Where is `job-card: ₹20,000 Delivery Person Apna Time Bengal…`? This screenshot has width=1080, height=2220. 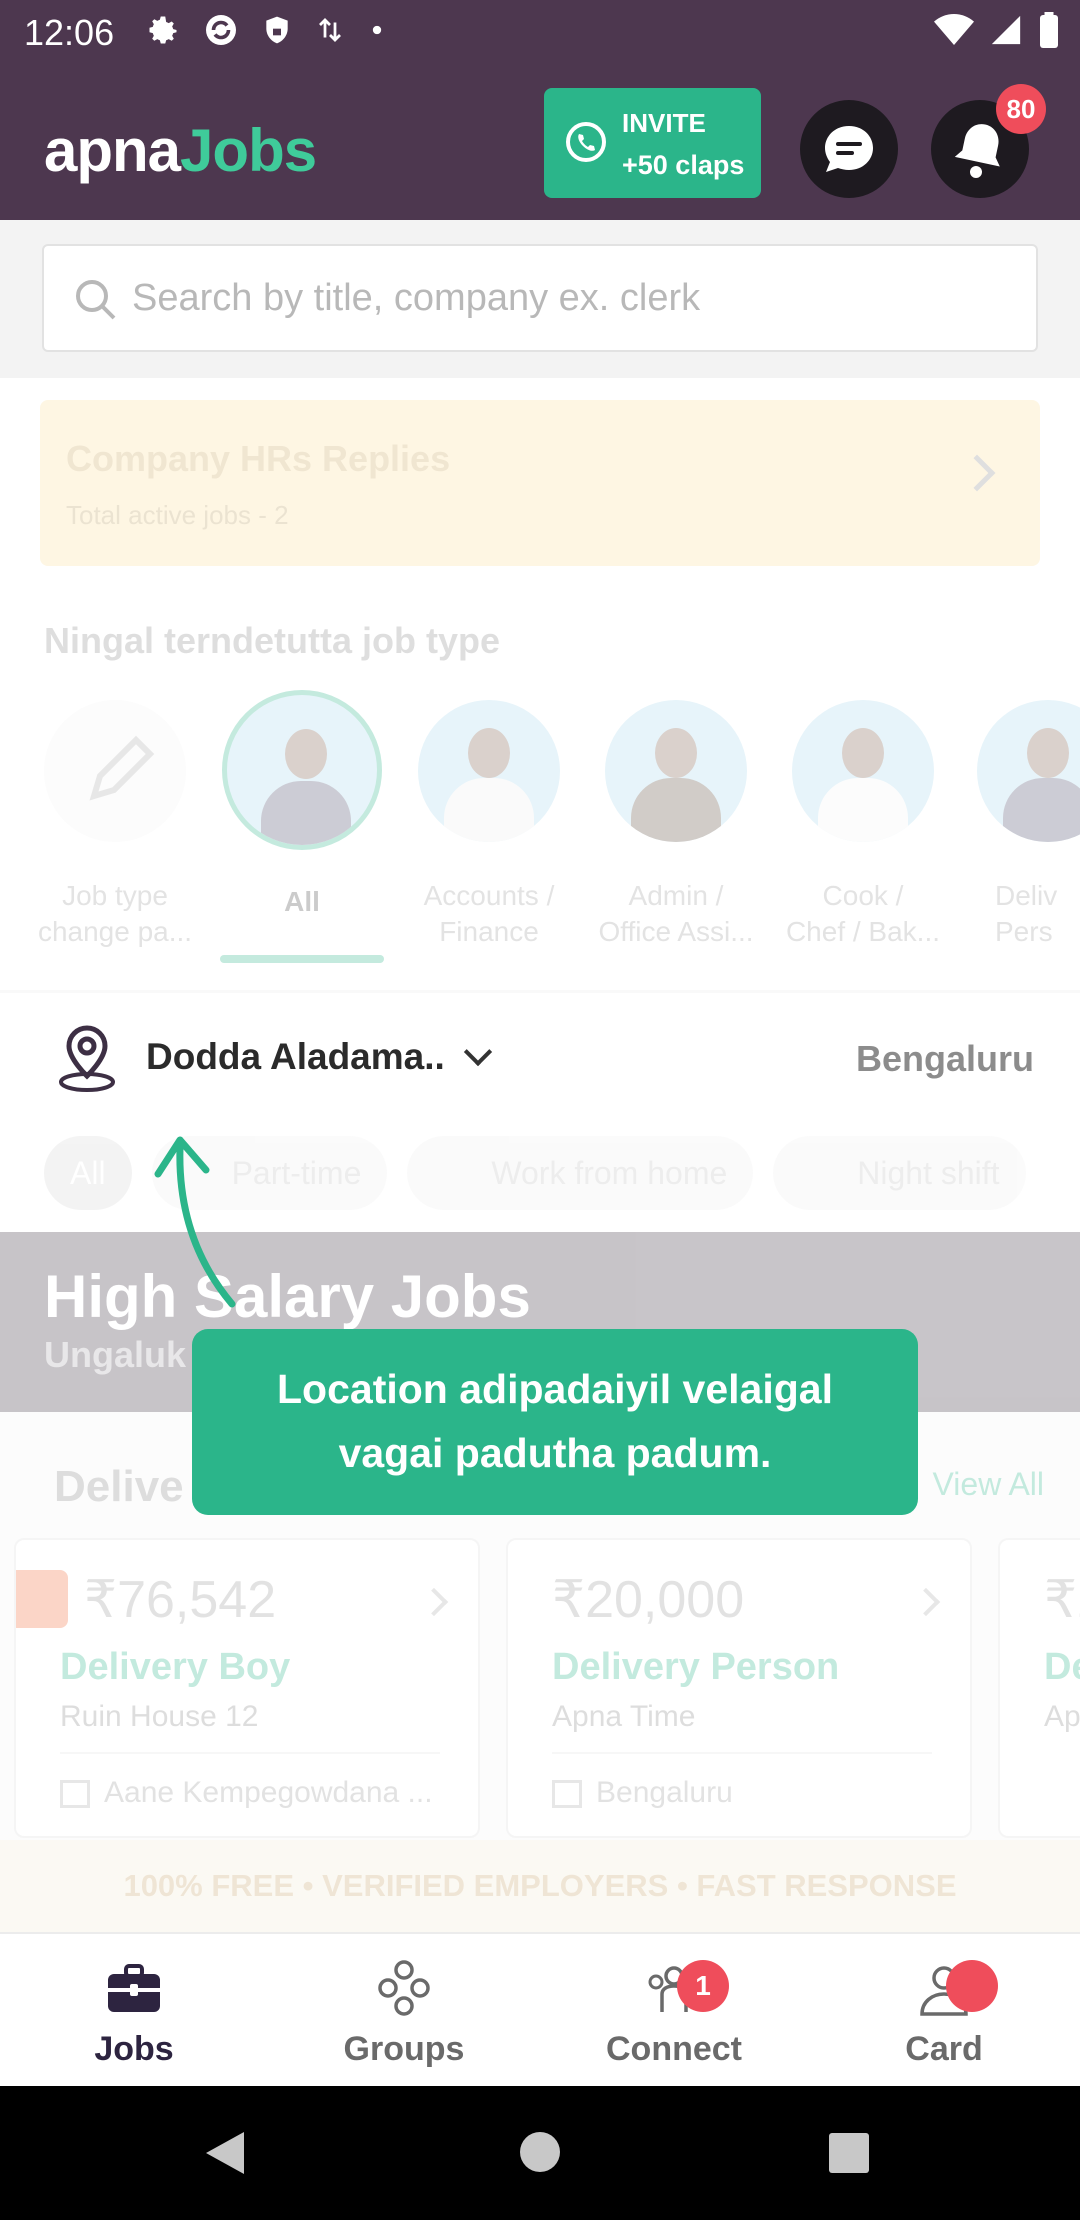
job-card: ₹20,000 Delivery Person Apna Time Bengal… is located at coordinates (739, 1688).